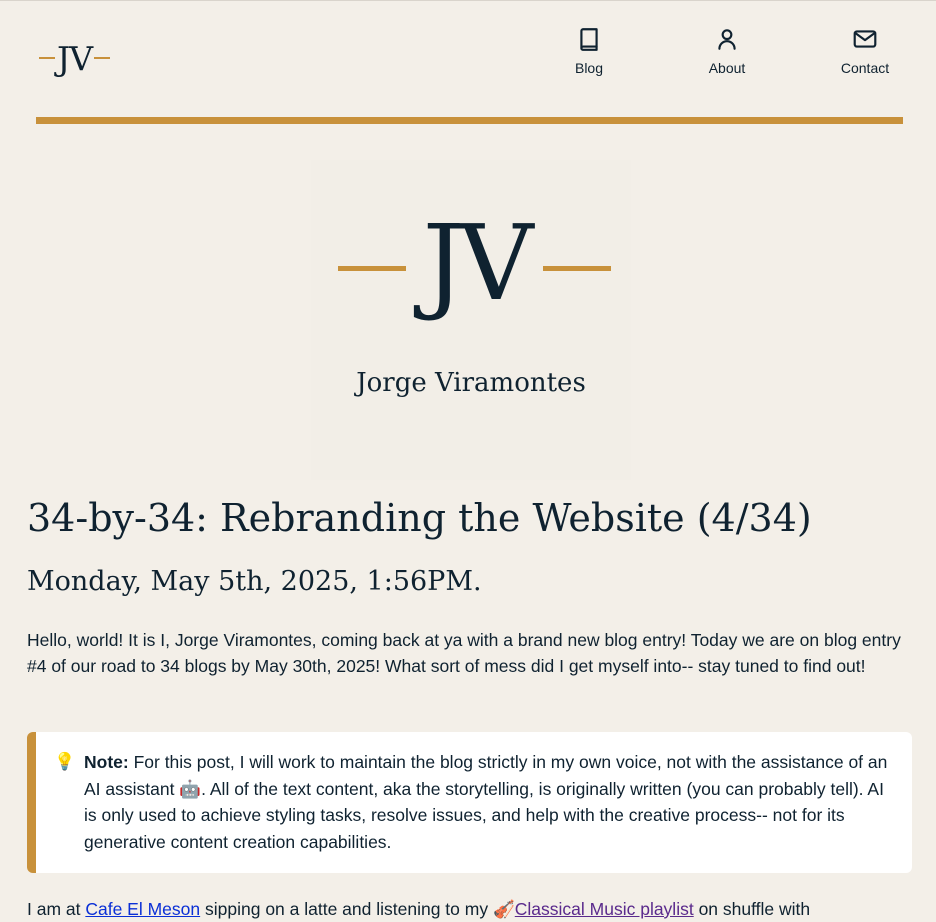 This screenshot has width=936, height=922. I want to click on robot-icon: 🤖, so click(190, 788).